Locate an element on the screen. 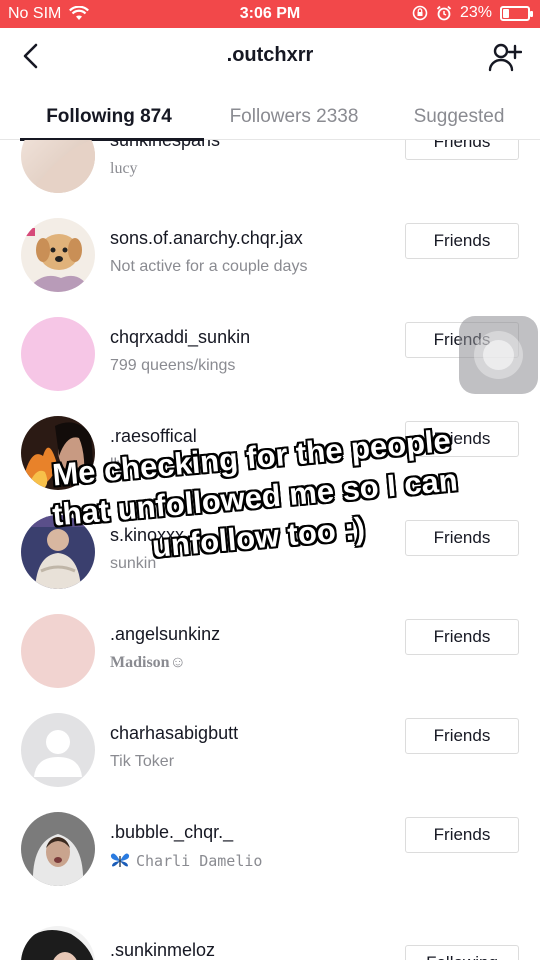 The image size is (540, 960). add-user-icon is located at coordinates (505, 57).